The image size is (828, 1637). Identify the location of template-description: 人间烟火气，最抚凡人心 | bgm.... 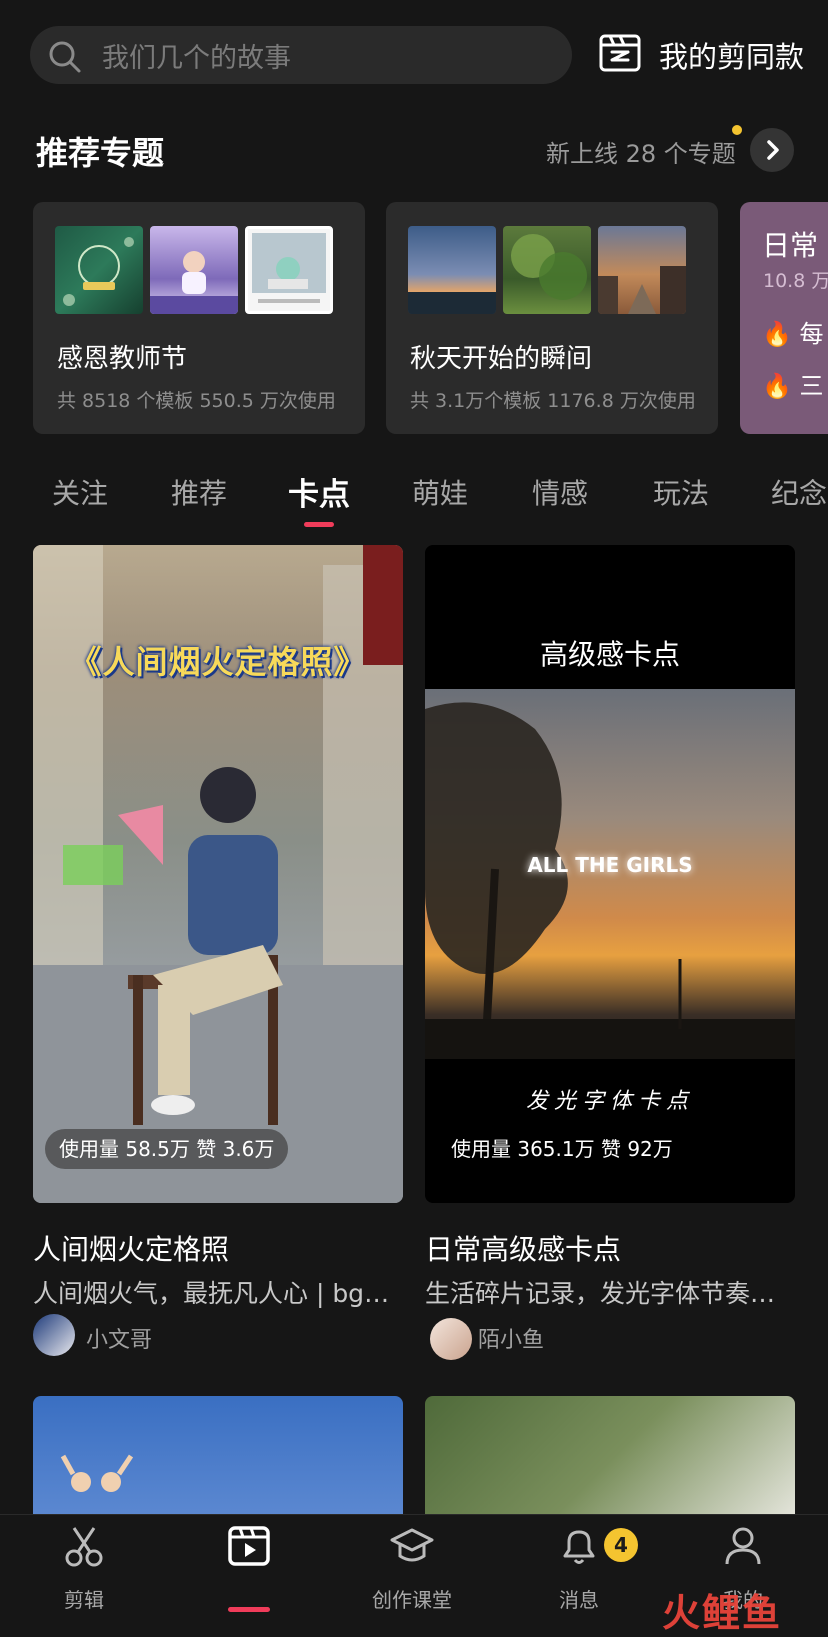
(218, 1293).